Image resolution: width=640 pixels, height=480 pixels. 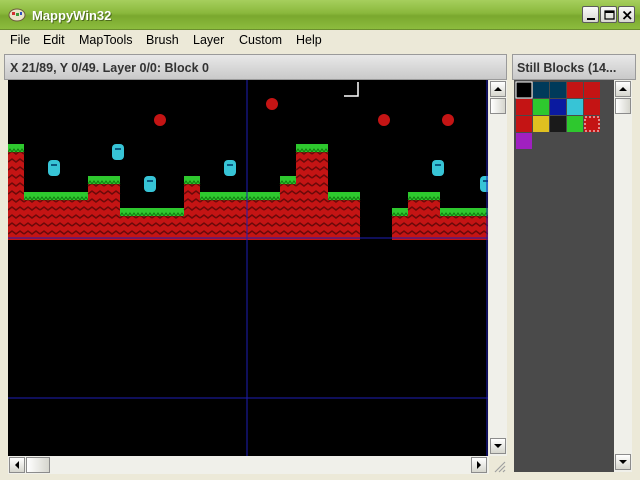 I want to click on menu-edit: Edit, so click(x=54, y=40).